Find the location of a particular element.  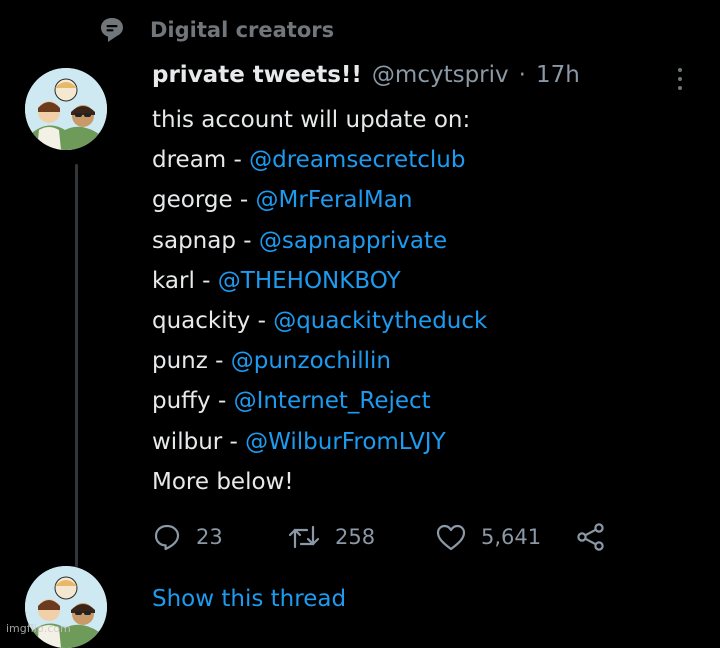

watermark: imgflip.com is located at coordinates (38, 628).